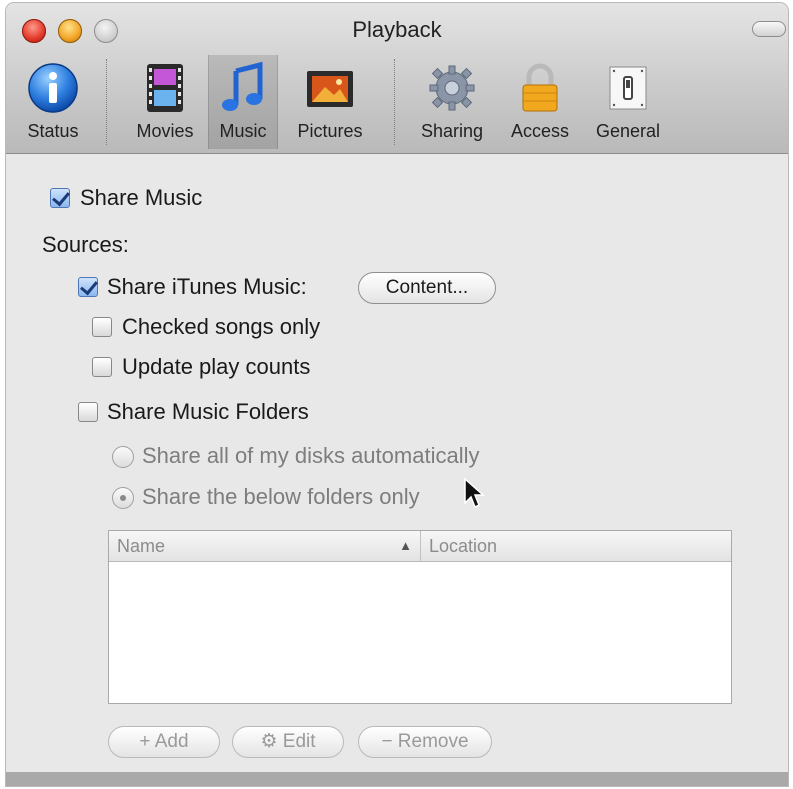 The width and height of the screenshot is (793, 789). What do you see at coordinates (540, 131) in the screenshot?
I see `toolbar-access-label: Access` at bounding box center [540, 131].